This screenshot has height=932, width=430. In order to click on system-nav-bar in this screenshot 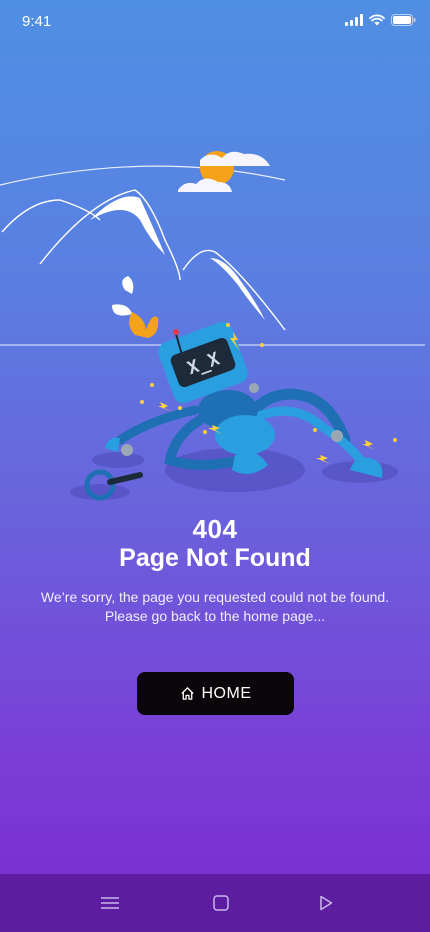, I will do `click(215, 903)`.